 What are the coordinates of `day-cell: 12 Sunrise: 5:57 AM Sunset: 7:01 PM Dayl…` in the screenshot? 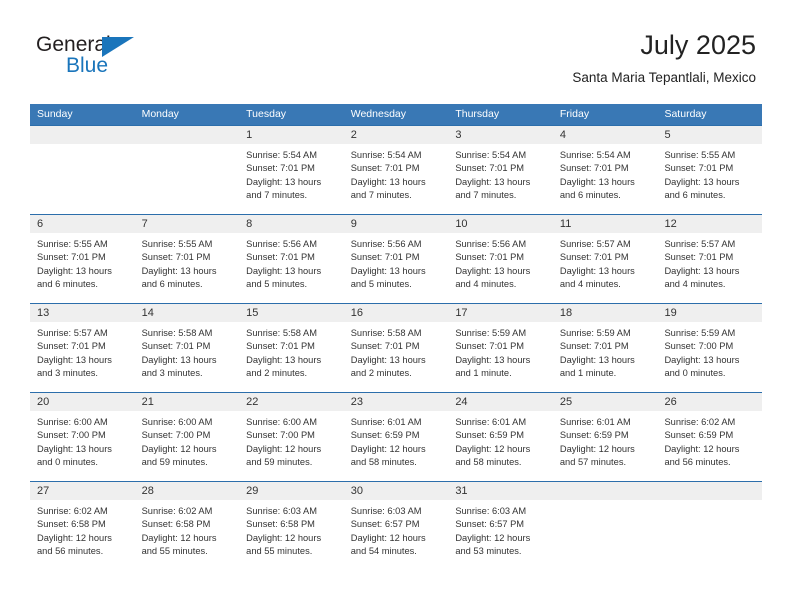 It's located at (710, 259).